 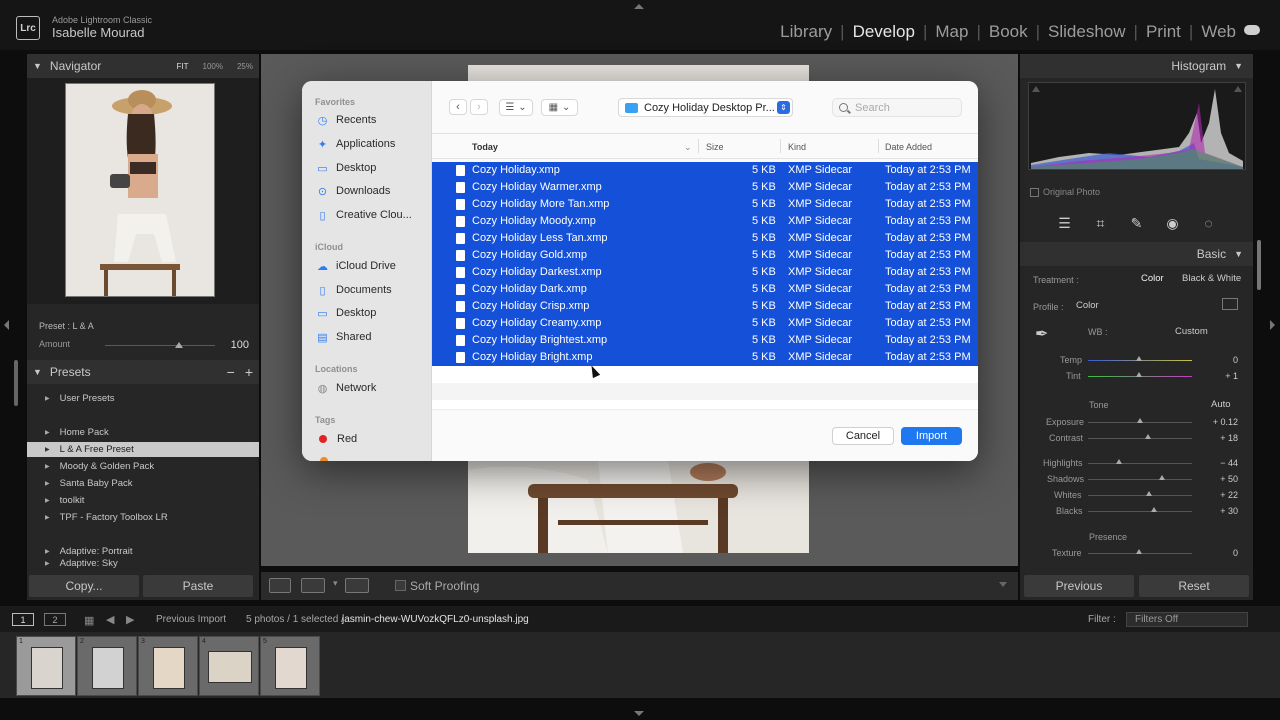 I want to click on module-book: Book, so click(x=1008, y=32).